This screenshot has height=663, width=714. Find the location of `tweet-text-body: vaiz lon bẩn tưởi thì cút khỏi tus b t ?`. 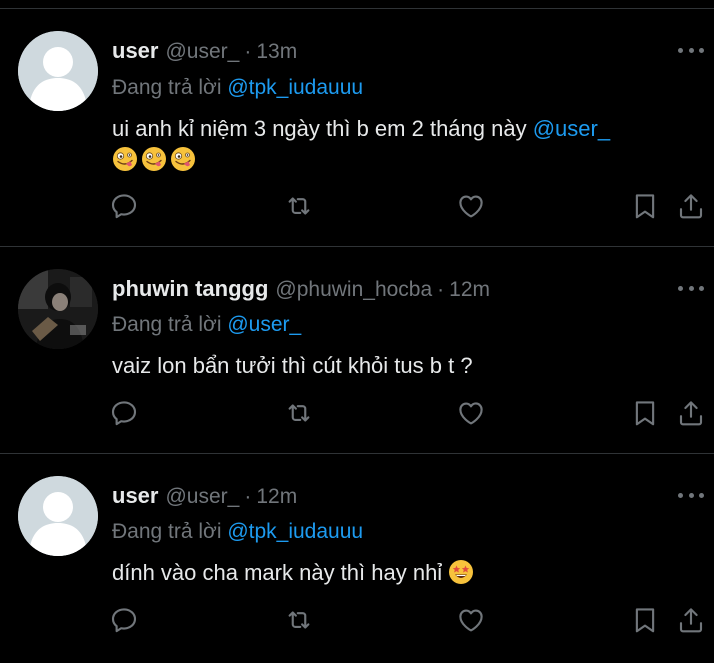

tweet-text-body: vaiz lon bẩn tưởi thì cút khỏi tus b t ? is located at coordinates (292, 365).